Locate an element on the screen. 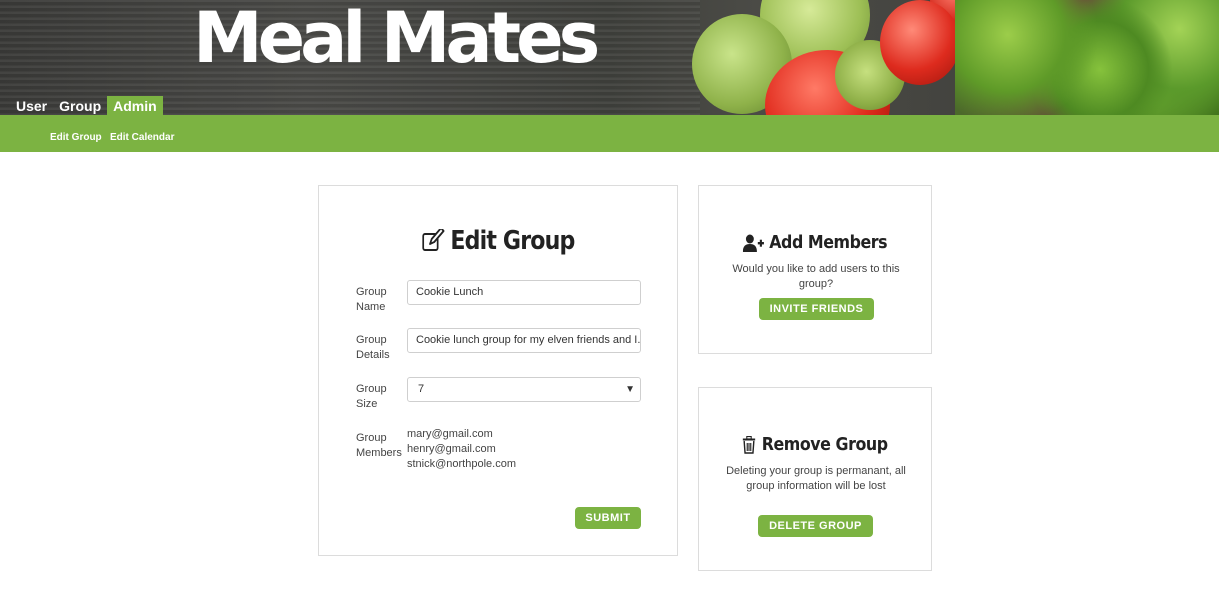 The height and width of the screenshot is (595, 1219). trash-icon is located at coordinates (749, 444).